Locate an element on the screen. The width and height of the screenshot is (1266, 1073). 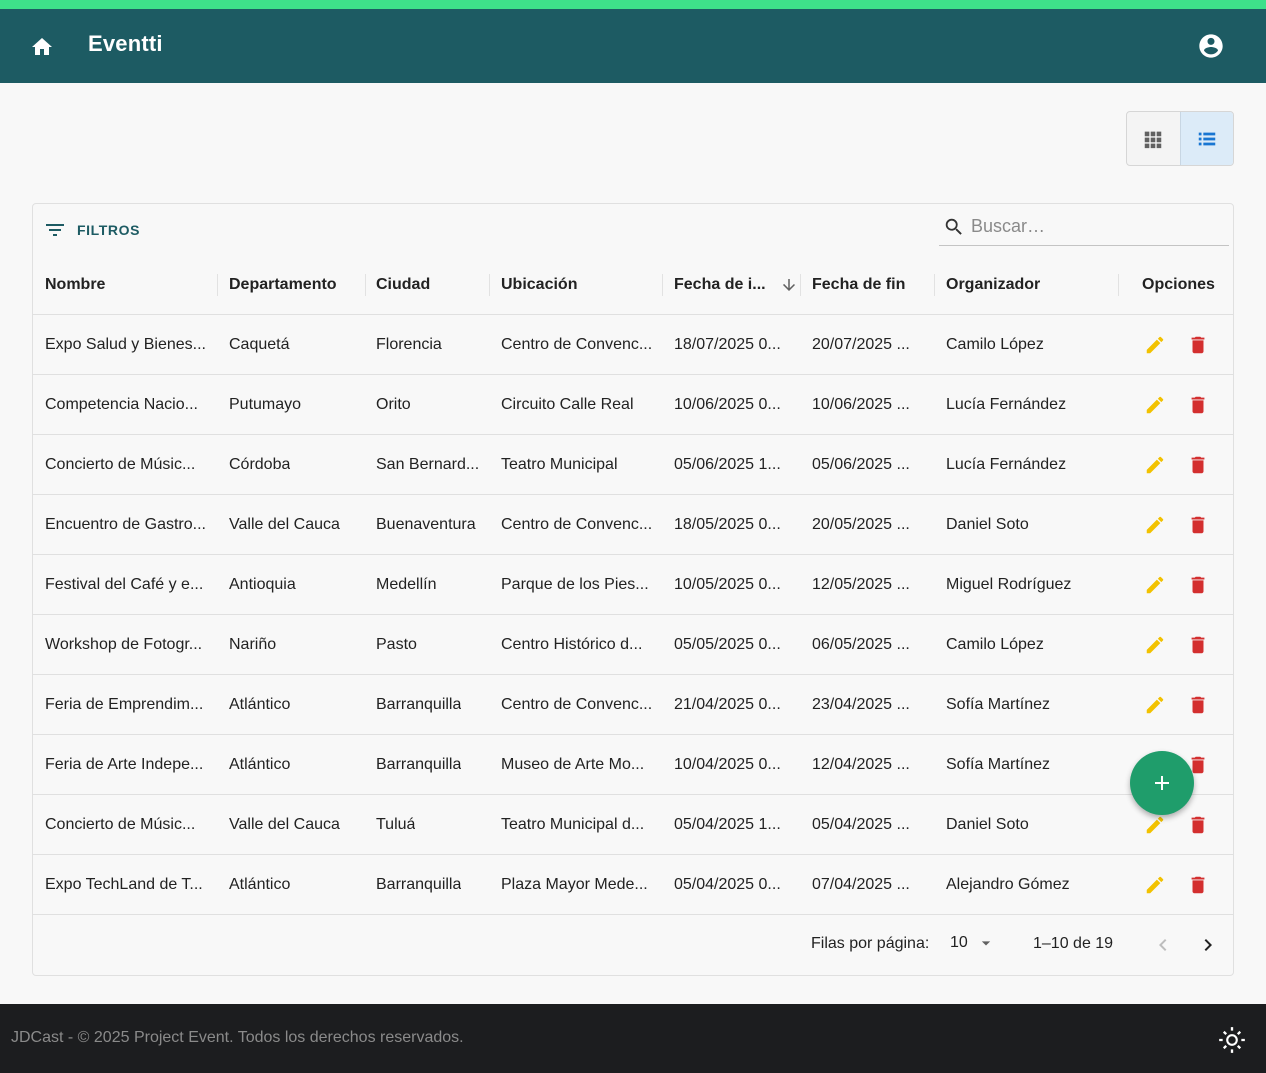
cell-text: Tuluá is located at coordinates (396, 824).